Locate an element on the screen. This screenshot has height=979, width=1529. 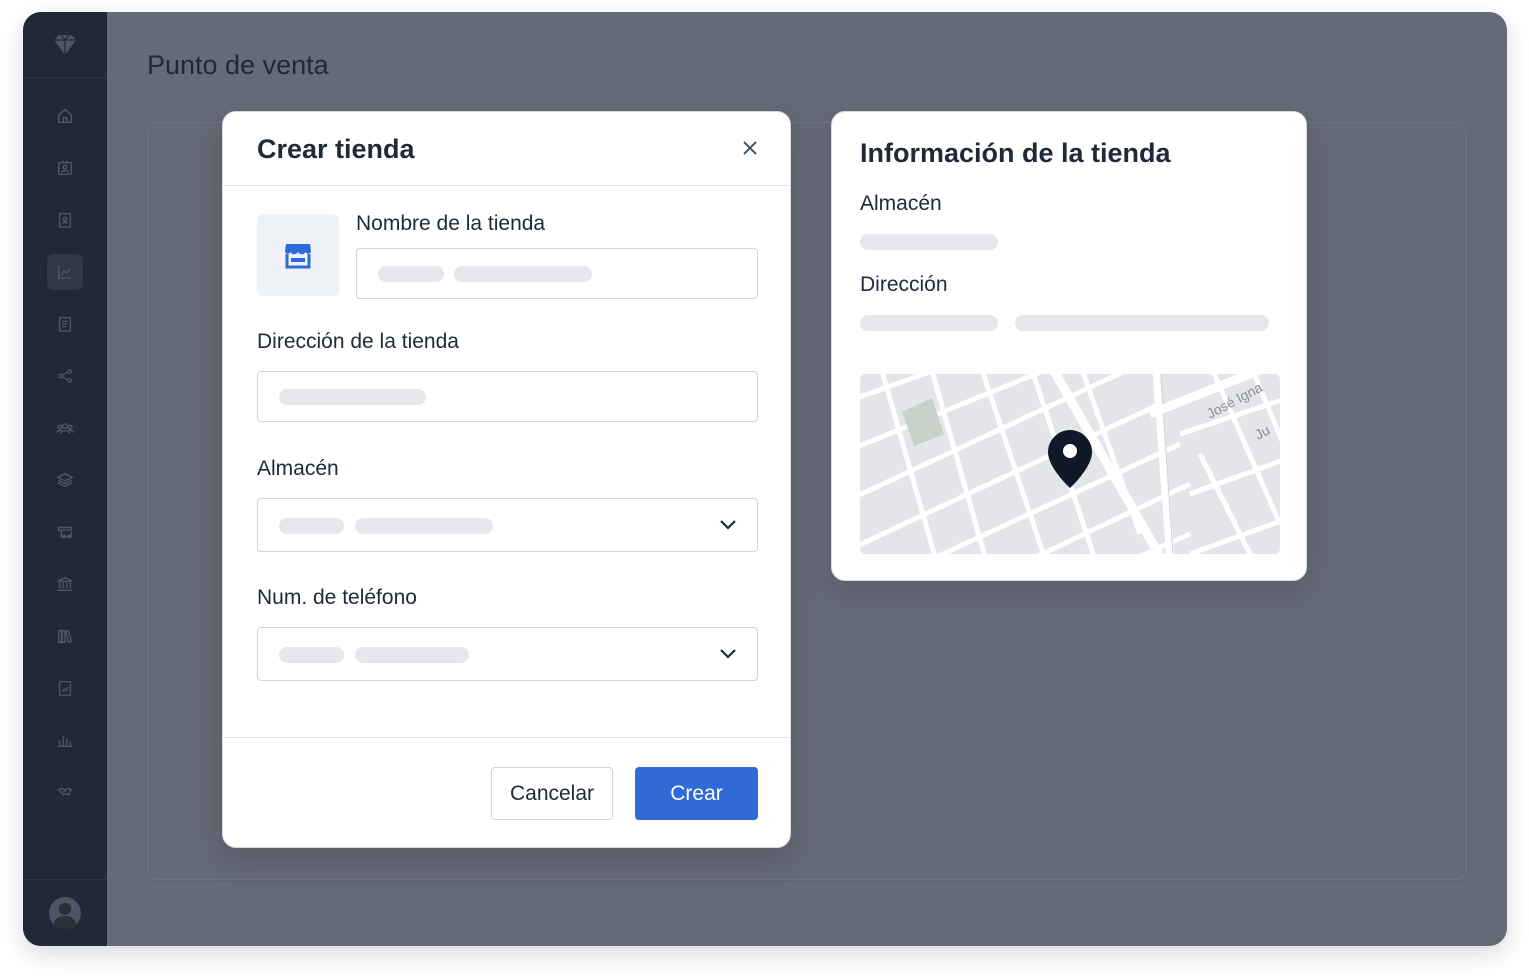
info-card-title: Información de la tienda is located at coordinates (1015, 153).